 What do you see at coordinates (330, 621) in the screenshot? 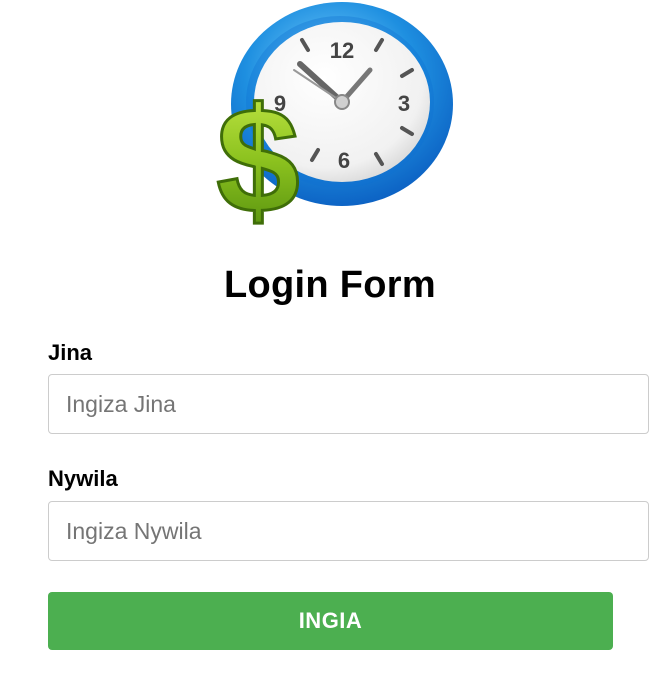
I see `login-button: INGIA` at bounding box center [330, 621].